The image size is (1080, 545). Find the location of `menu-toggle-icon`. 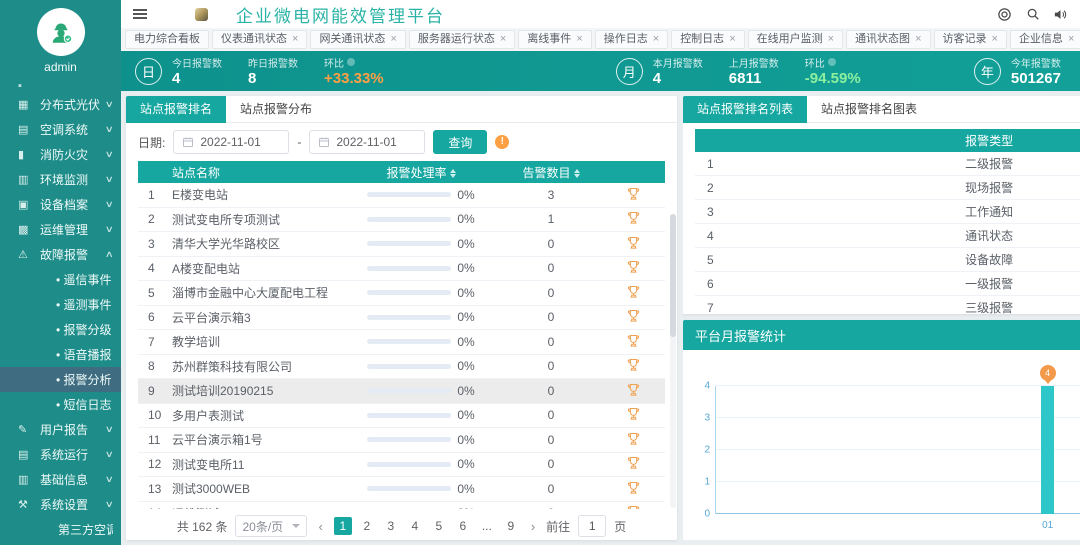

menu-toggle-icon is located at coordinates (140, 14).